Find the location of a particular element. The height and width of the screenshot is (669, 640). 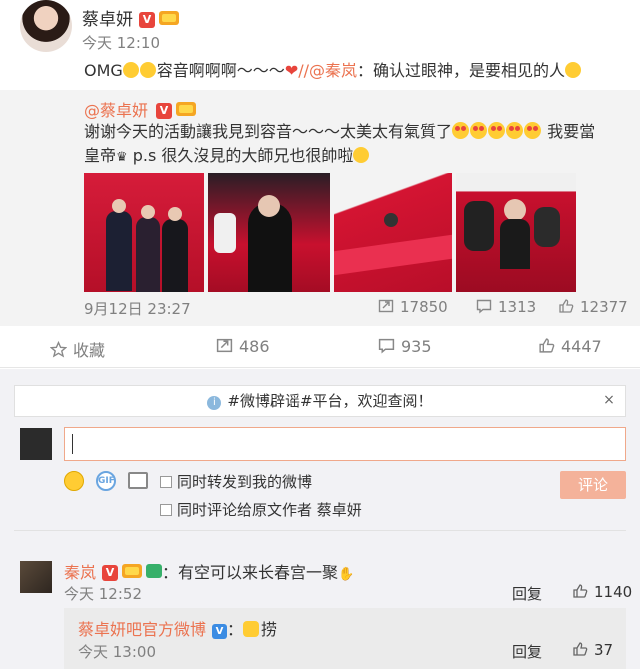

like-count: 4447 is located at coordinates (581, 346).